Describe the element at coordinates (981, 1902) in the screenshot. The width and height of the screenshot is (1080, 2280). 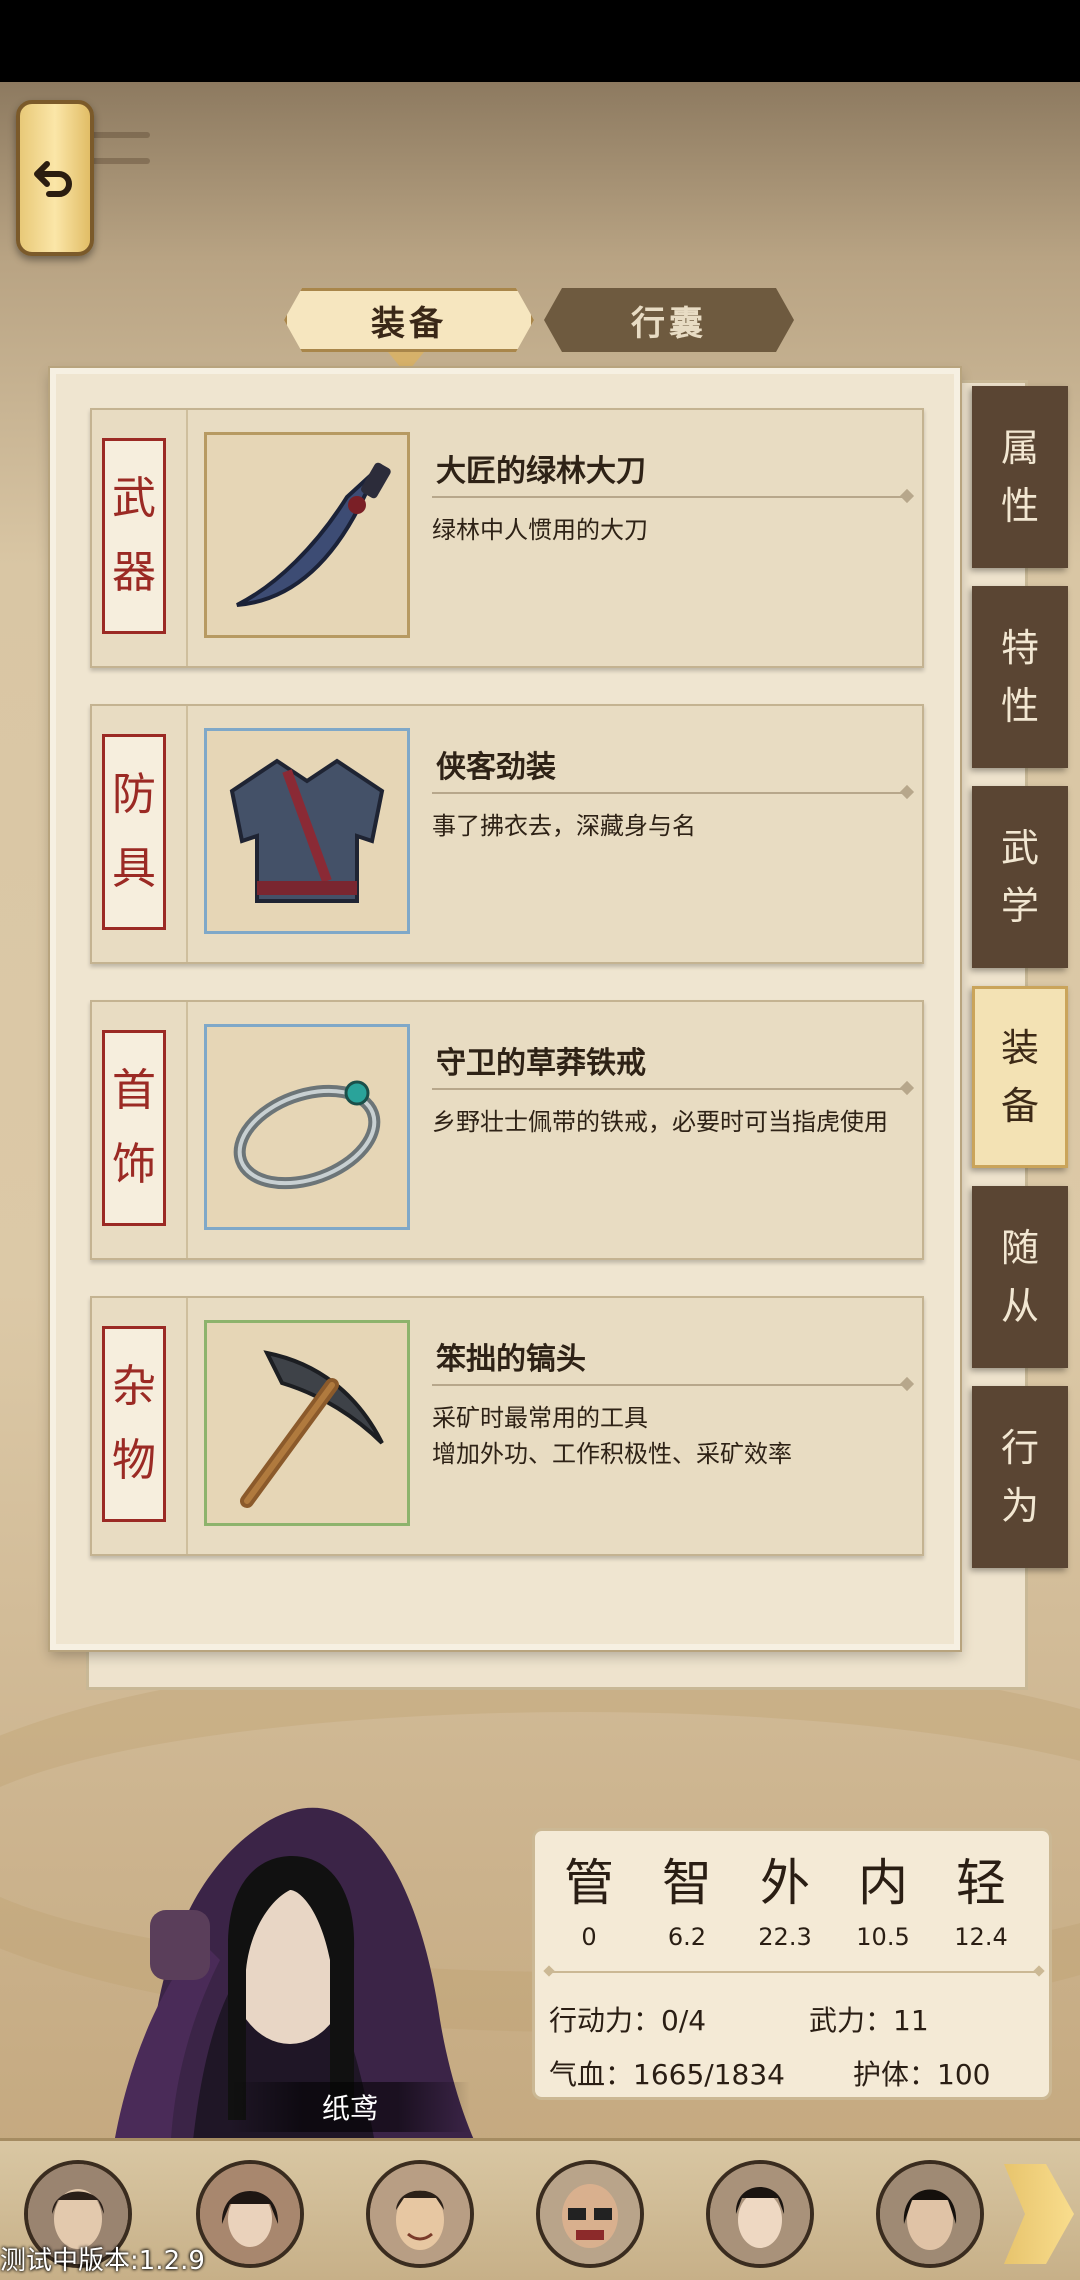
I see `stat-agility: 轻 12.4` at that location.